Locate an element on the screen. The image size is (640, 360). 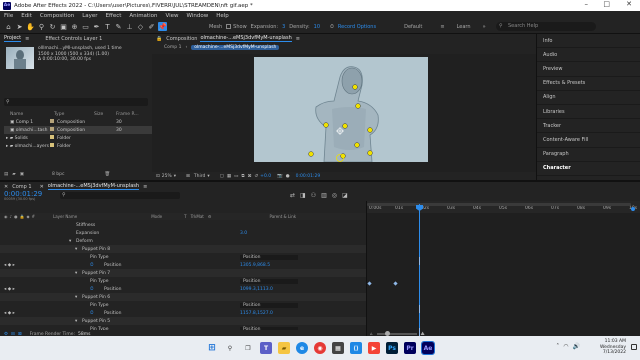
panel-audio: Audio is located at coordinates (588, 55).